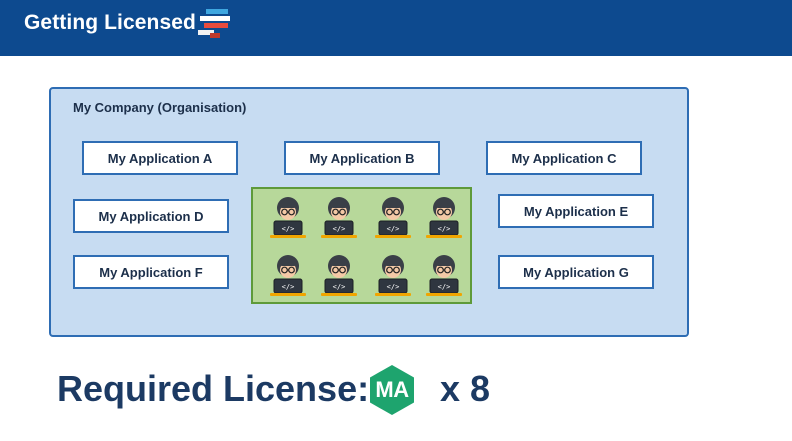  Describe the element at coordinates (151, 272) in the screenshot. I see `application-f: My Application F` at that location.